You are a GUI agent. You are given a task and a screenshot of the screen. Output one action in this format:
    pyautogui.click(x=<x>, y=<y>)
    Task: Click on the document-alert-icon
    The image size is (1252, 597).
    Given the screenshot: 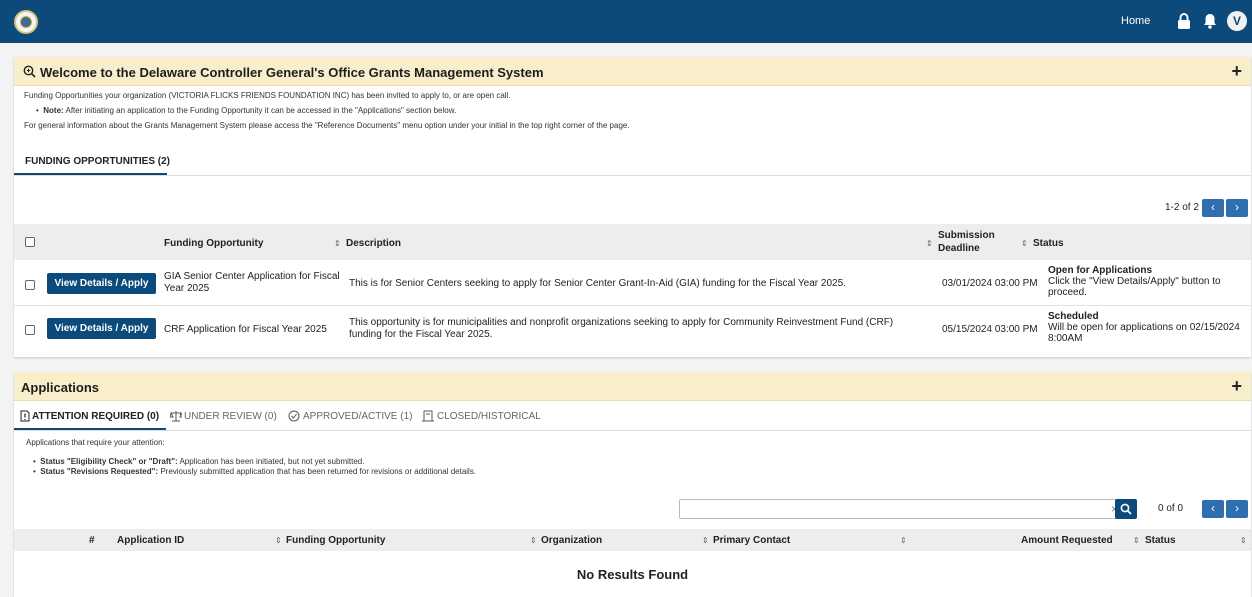 What is the action you would take?
    pyautogui.click(x=25, y=416)
    